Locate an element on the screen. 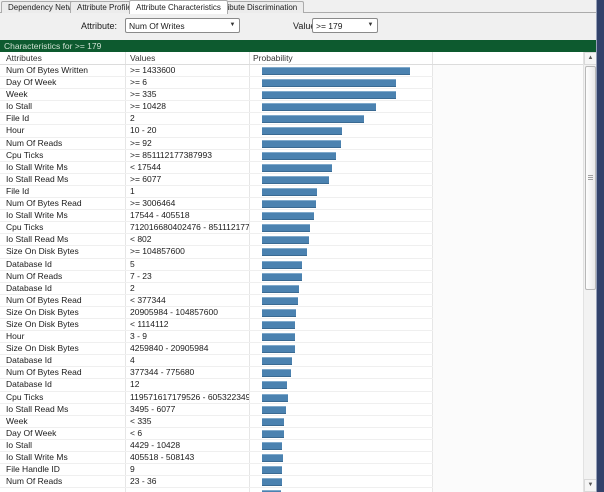  attribute-combobox: Num Of Writes ▼ is located at coordinates (182, 25).